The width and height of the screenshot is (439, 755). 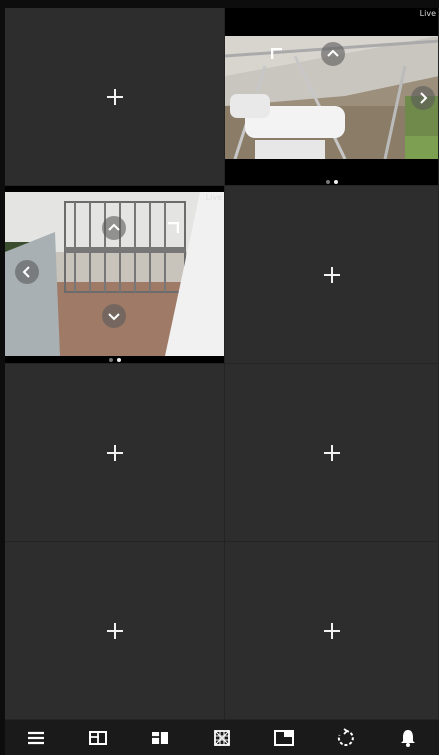 I want to click on chevron-right-icon, so click(x=424, y=98).